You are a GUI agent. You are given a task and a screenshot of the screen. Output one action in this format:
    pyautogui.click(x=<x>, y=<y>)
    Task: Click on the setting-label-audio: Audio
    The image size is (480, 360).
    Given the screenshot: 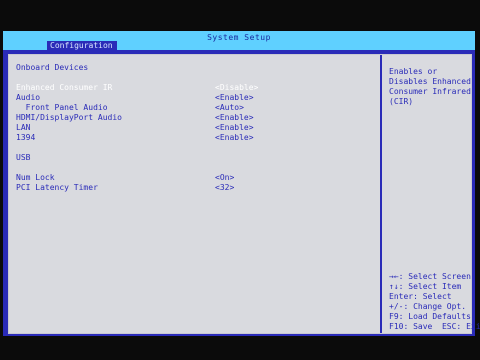 What is the action you would take?
    pyautogui.click(x=28, y=98)
    